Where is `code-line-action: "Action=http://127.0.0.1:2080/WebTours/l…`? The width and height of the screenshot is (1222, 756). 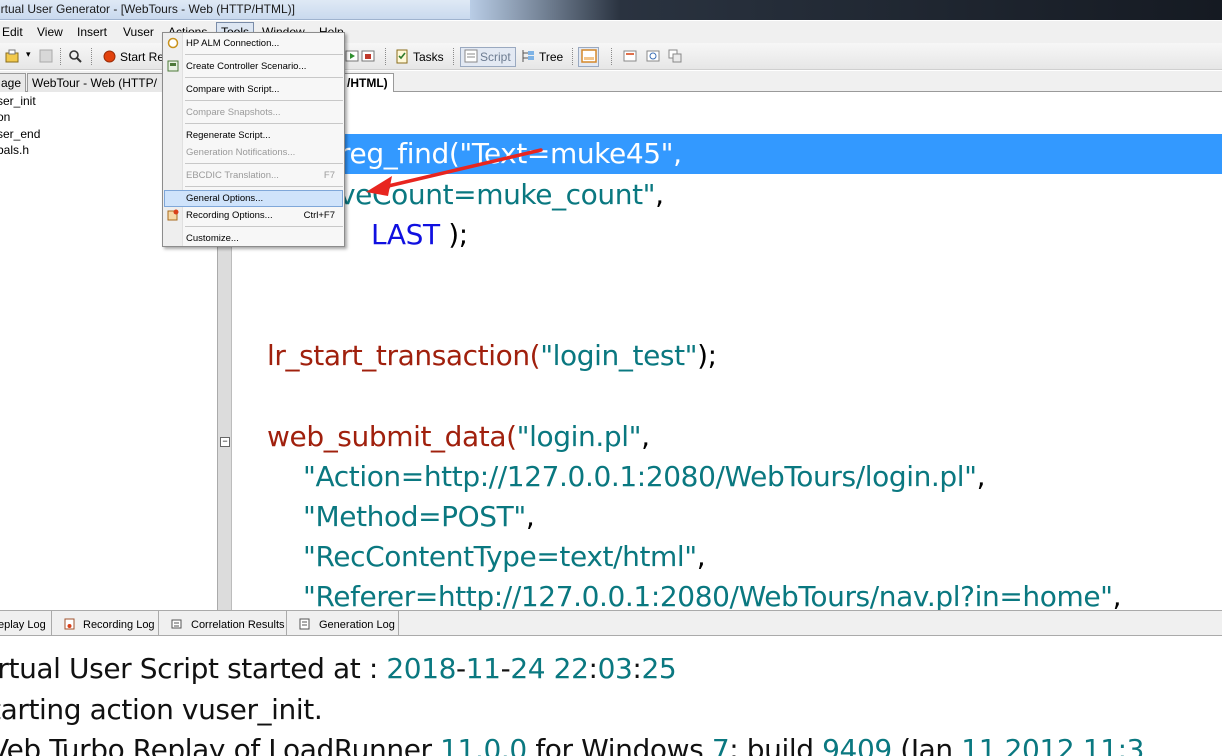 code-line-action: "Action=http://127.0.0.1:2080/WebTours/l… is located at coordinates (644, 476).